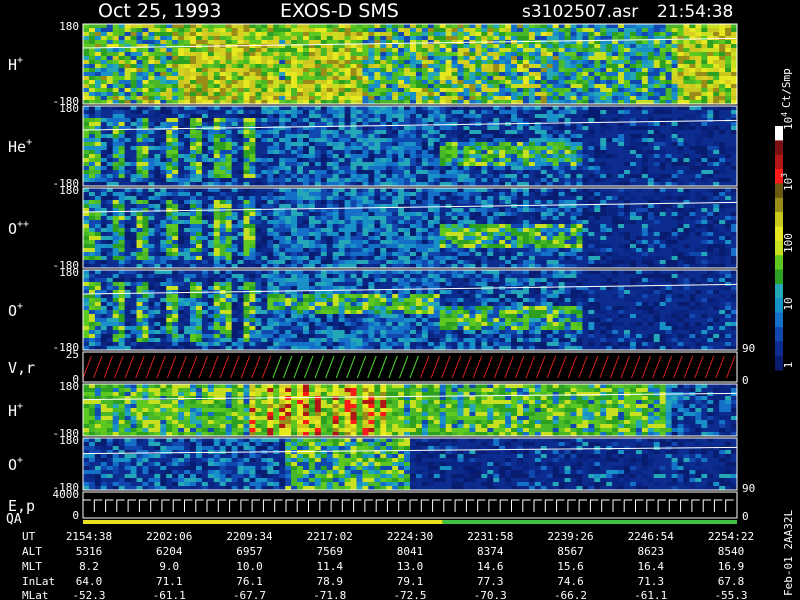 The width and height of the screenshot is (800, 600). What do you see at coordinates (249, 536) in the screenshot?
I see `footer-cell: 2209:34` at bounding box center [249, 536].